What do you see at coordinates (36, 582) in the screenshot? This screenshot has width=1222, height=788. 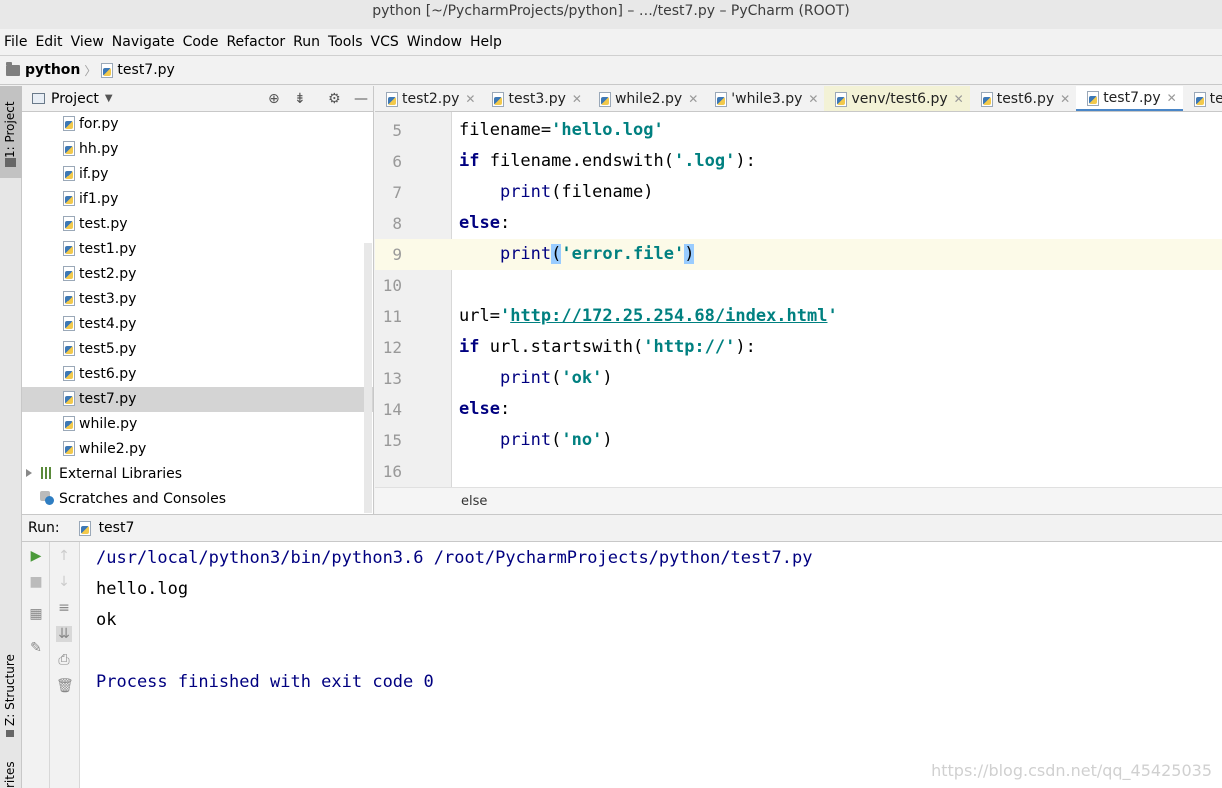 I see `stop-icon: ■` at bounding box center [36, 582].